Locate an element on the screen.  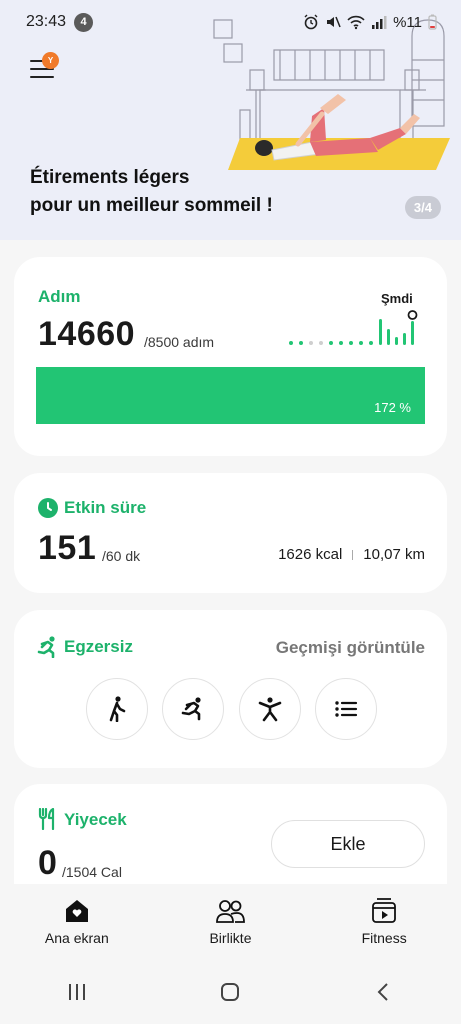
clock-icon is located at coordinates (48, 508).